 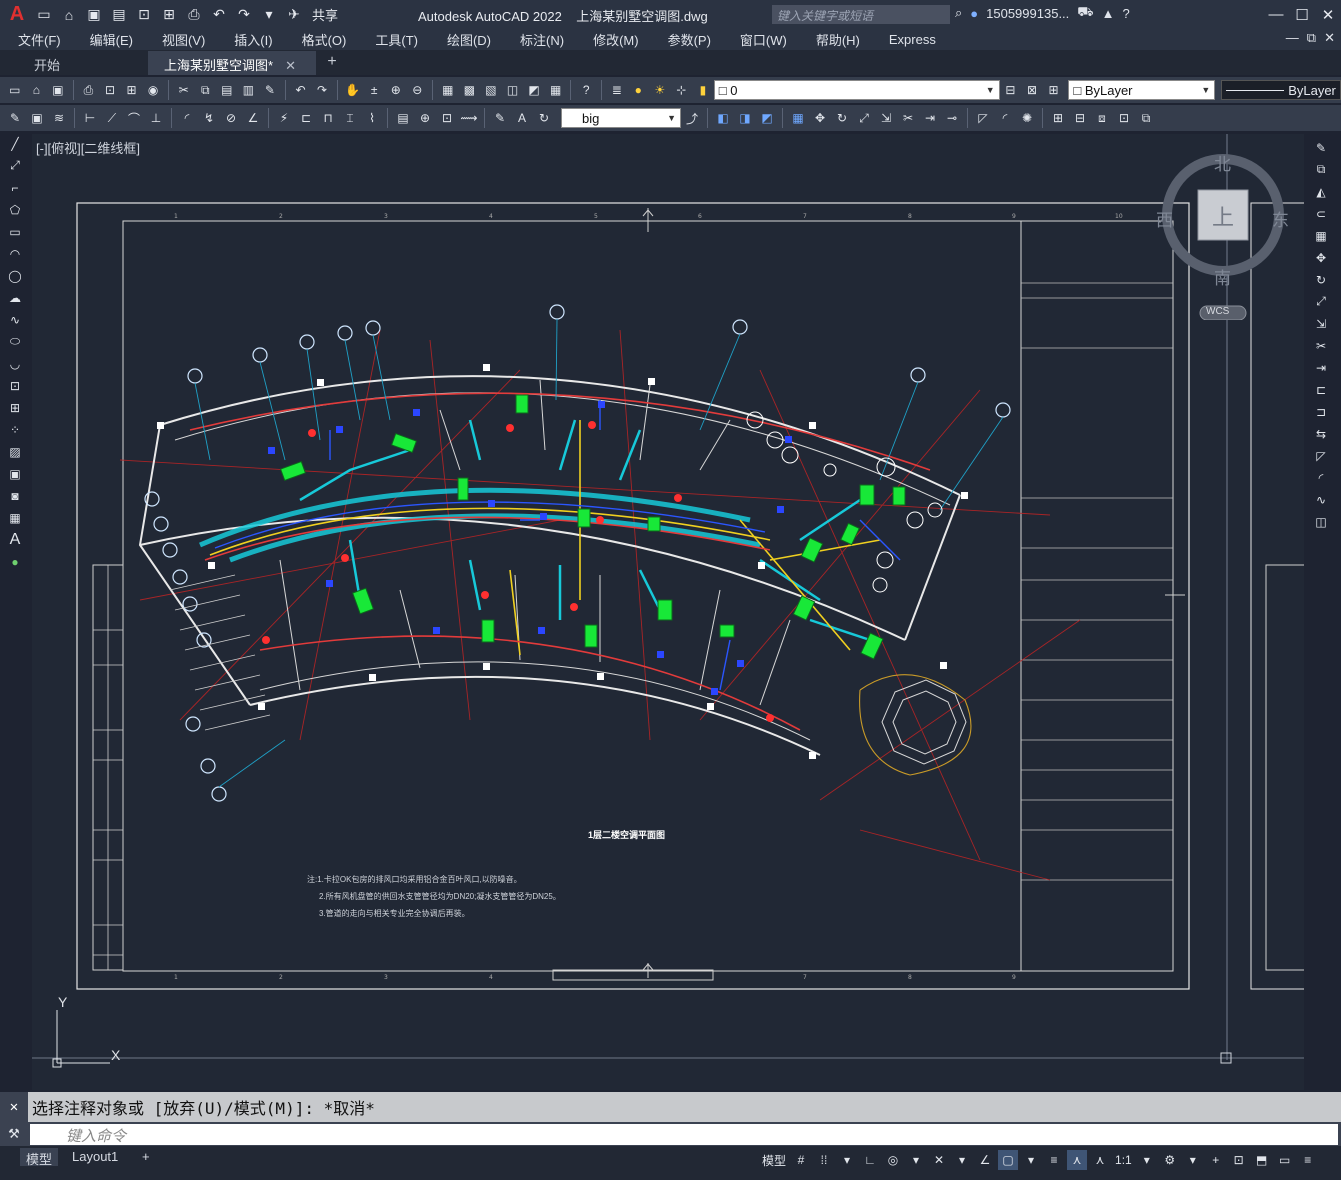 I want to click on block-editor-icon: ▣, so click(x=37, y=118).